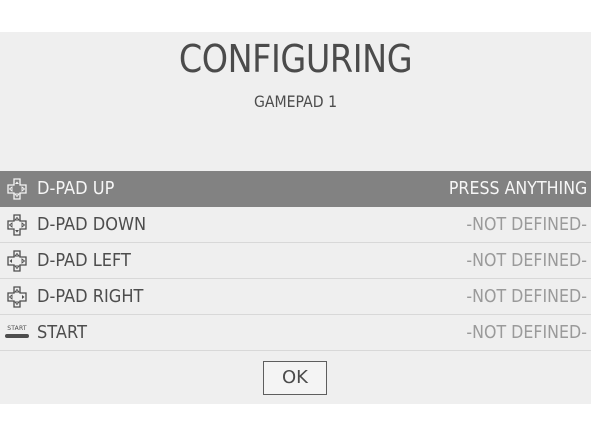 This screenshot has height=444, width=592. What do you see at coordinates (17, 336) in the screenshot?
I see `start-icon-bar` at bounding box center [17, 336].